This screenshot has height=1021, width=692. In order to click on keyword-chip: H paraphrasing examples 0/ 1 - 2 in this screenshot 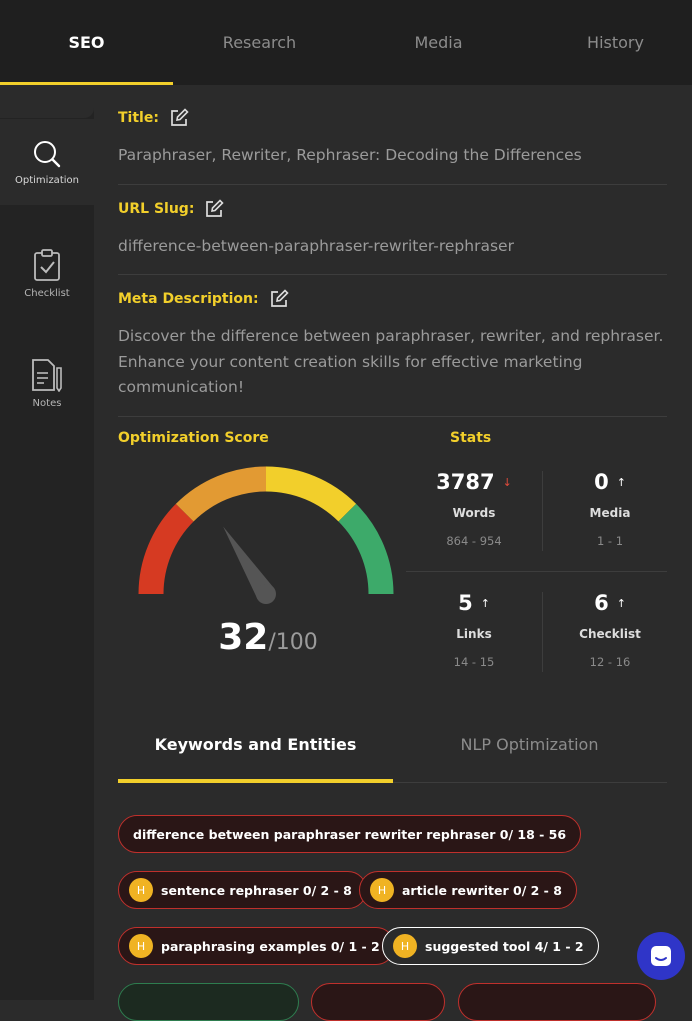, I will do `click(256, 946)`.